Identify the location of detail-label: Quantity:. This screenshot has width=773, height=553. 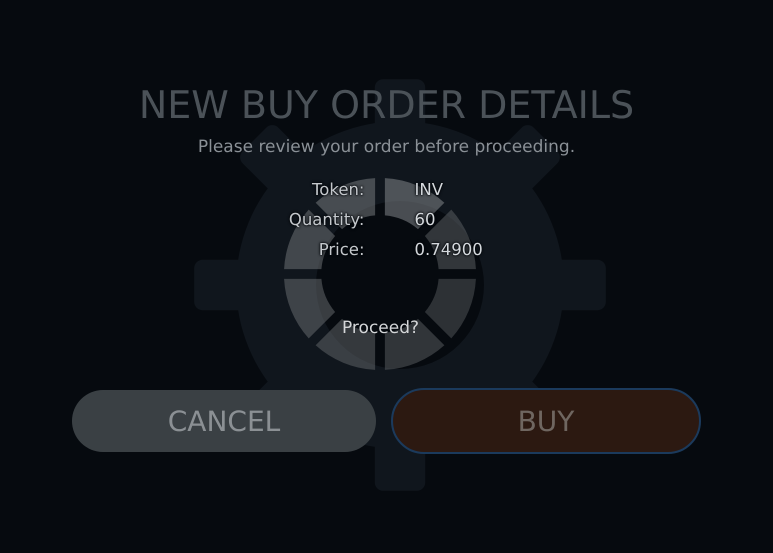
(326, 220).